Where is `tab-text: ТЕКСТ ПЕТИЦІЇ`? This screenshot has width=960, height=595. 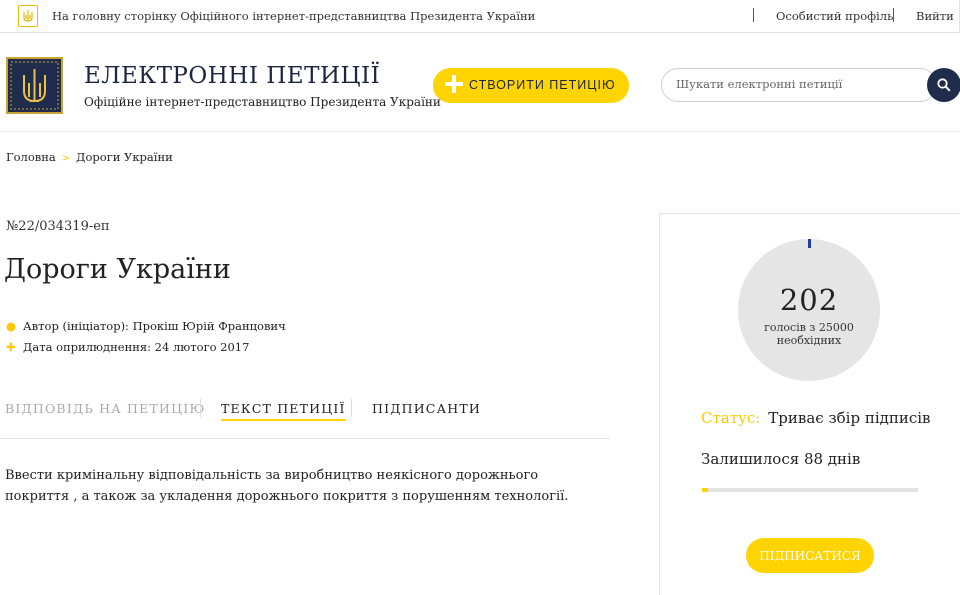
tab-text: ТЕКСТ ПЕТИЦІЇ is located at coordinates (283, 411).